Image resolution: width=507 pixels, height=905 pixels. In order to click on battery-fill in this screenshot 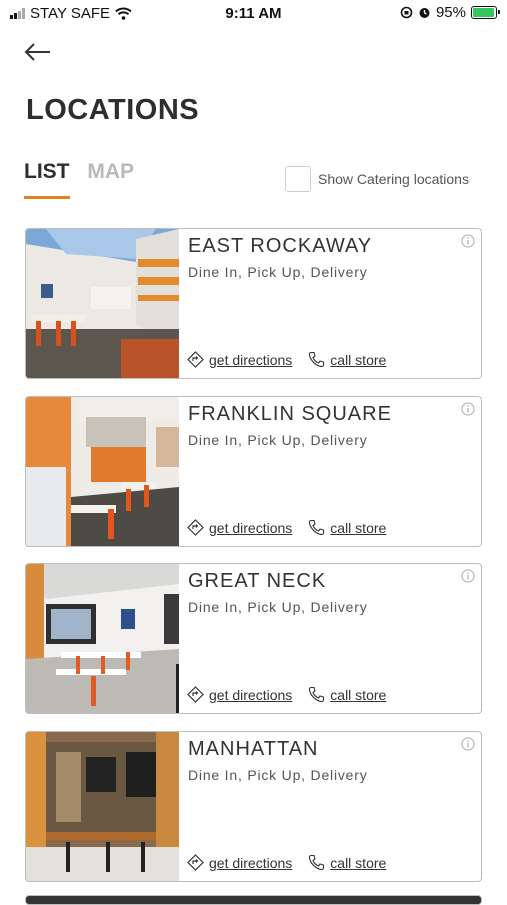, I will do `click(483, 12)`.